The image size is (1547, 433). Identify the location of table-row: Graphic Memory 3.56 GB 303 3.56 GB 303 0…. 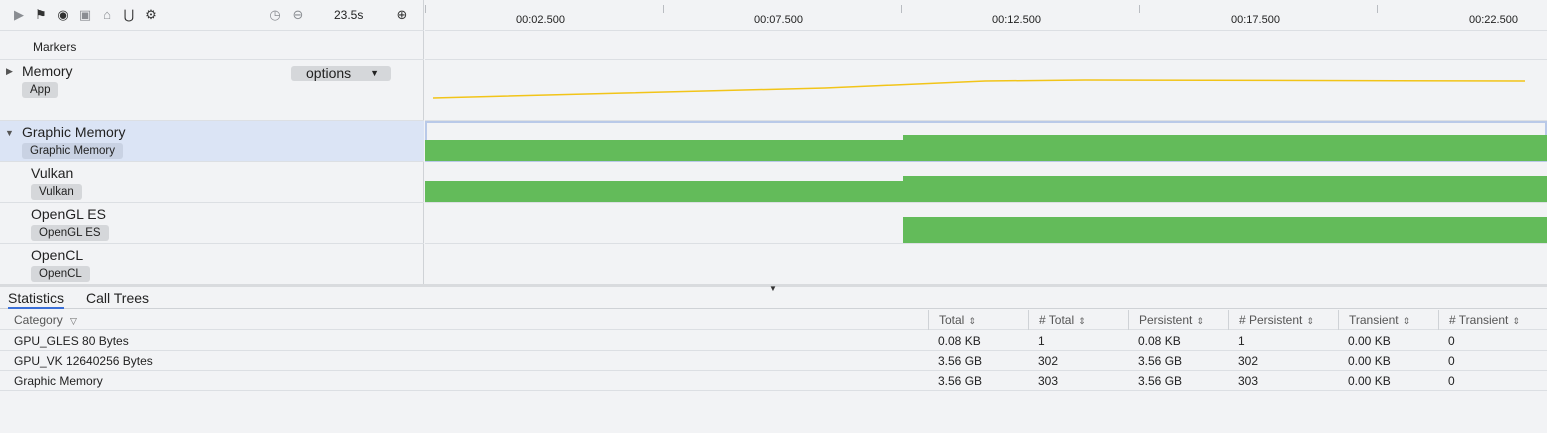
(773, 381).